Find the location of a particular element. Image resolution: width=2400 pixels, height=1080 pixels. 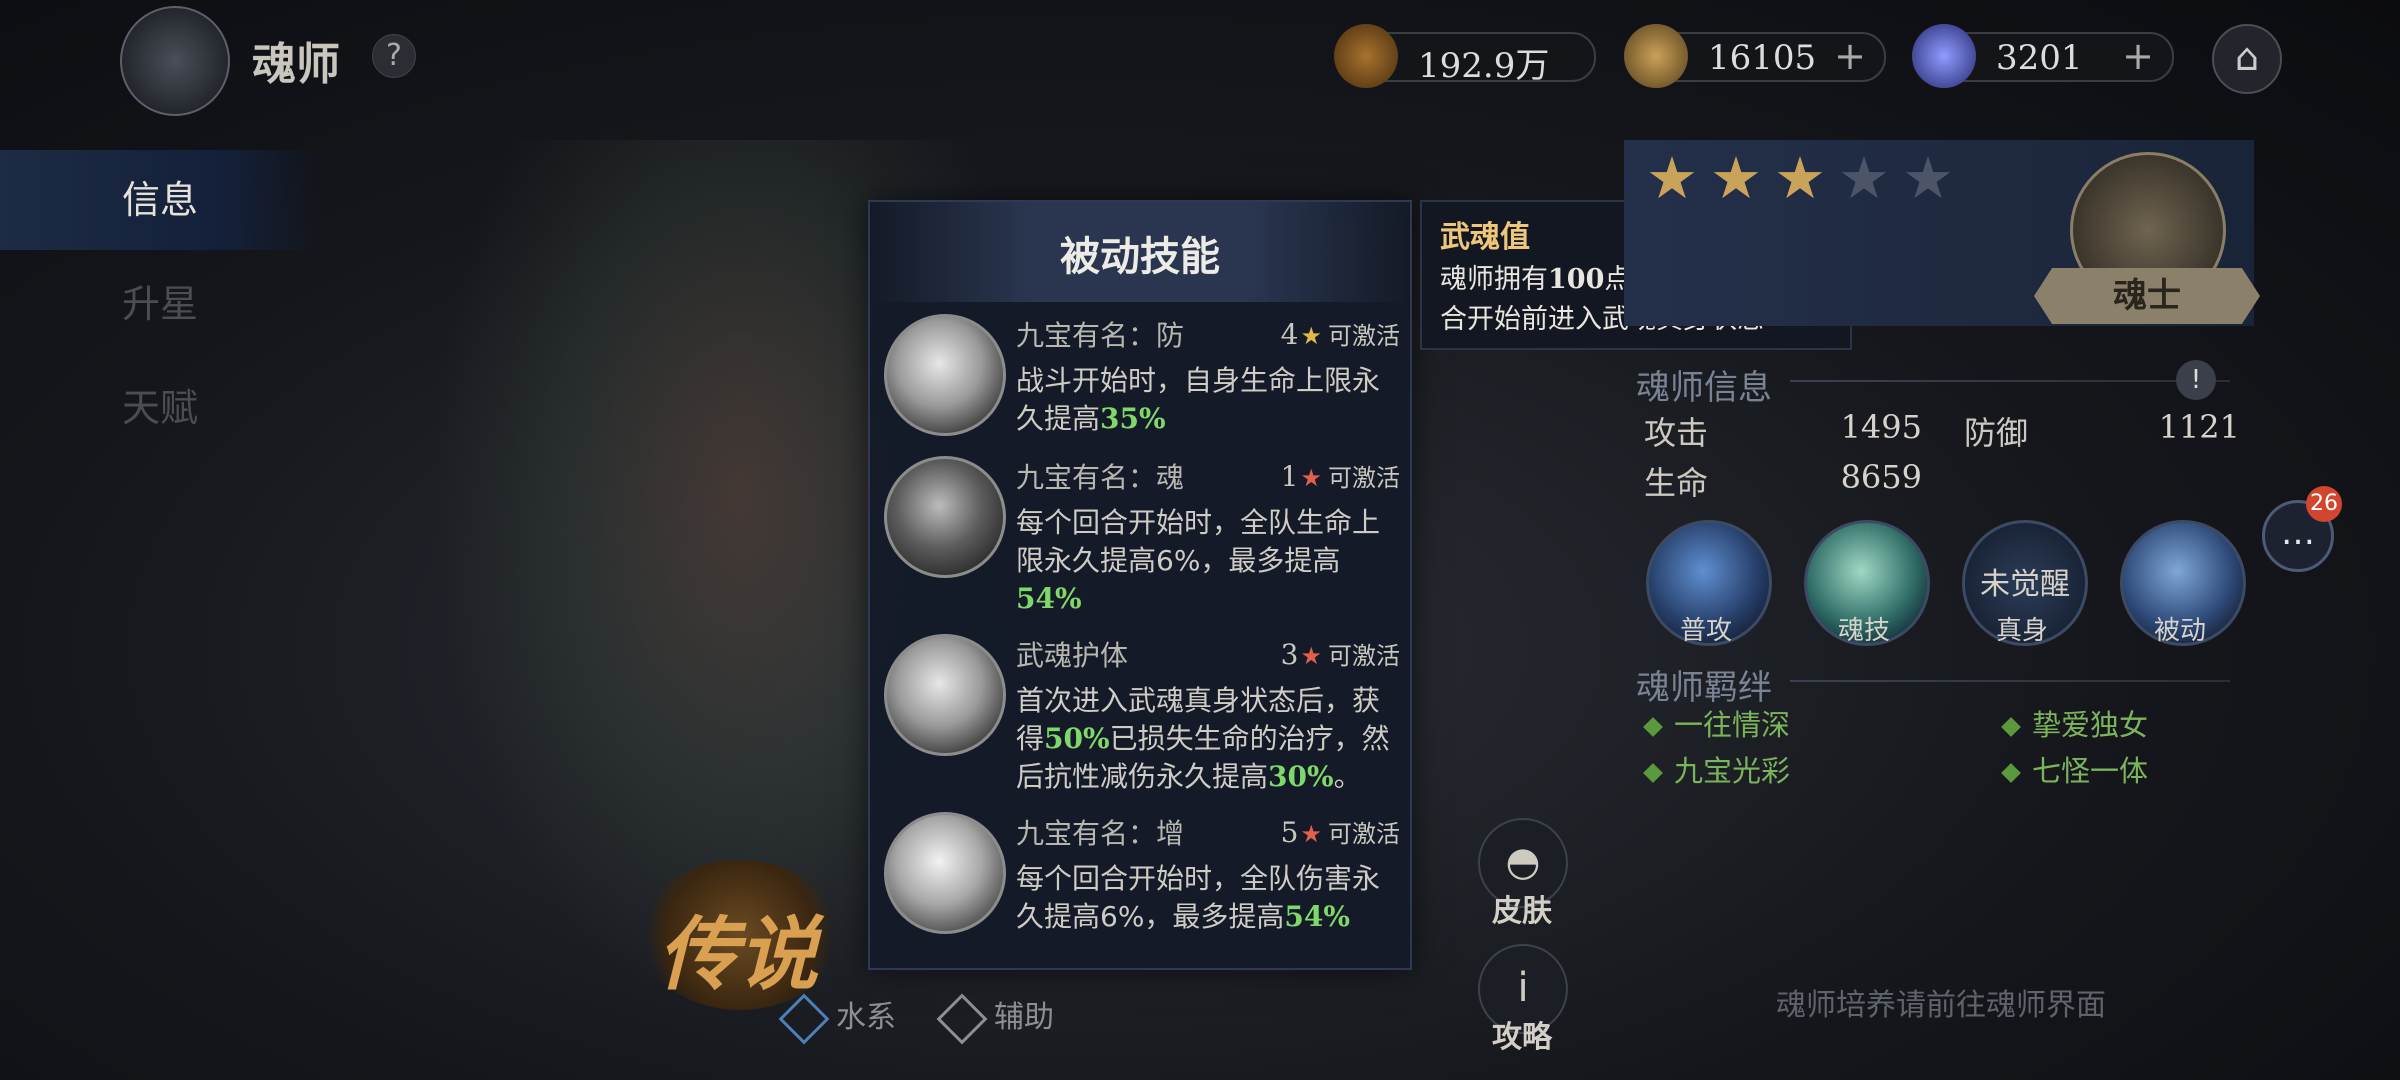

boost-skill-icon is located at coordinates (945, 873).